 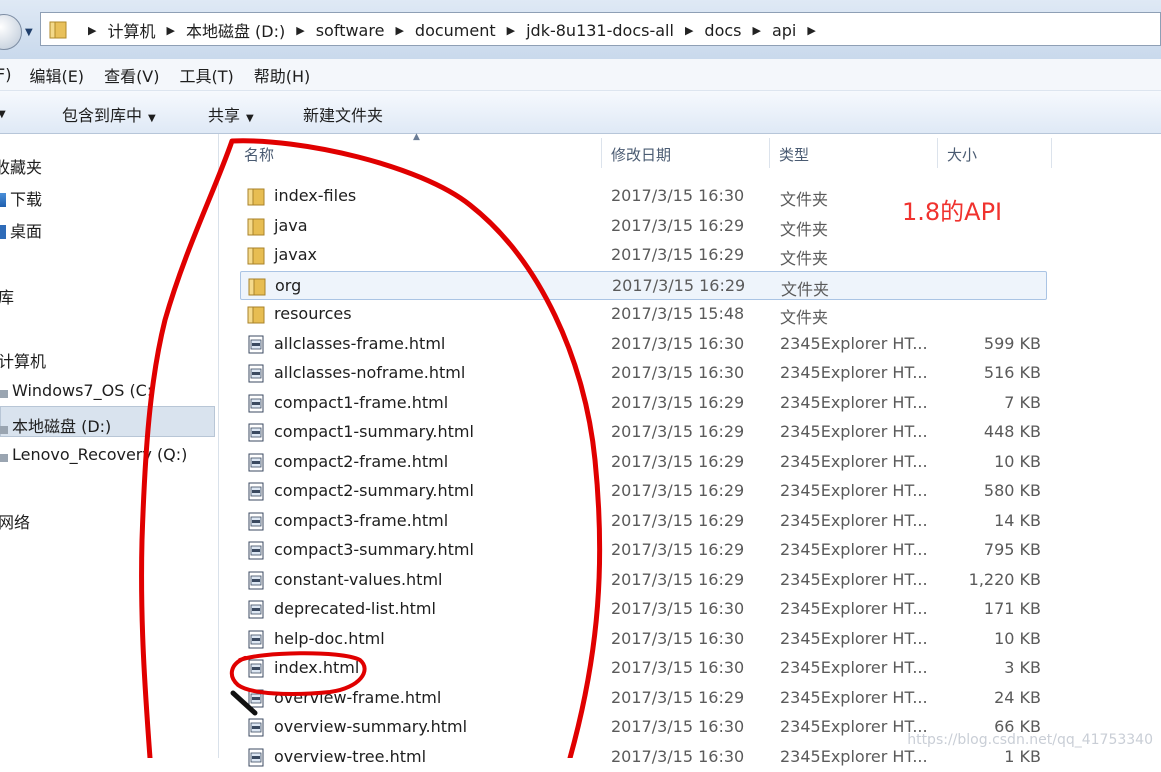 What do you see at coordinates (231, 114) in the screenshot?
I see `share-button: 共享▼` at bounding box center [231, 114].